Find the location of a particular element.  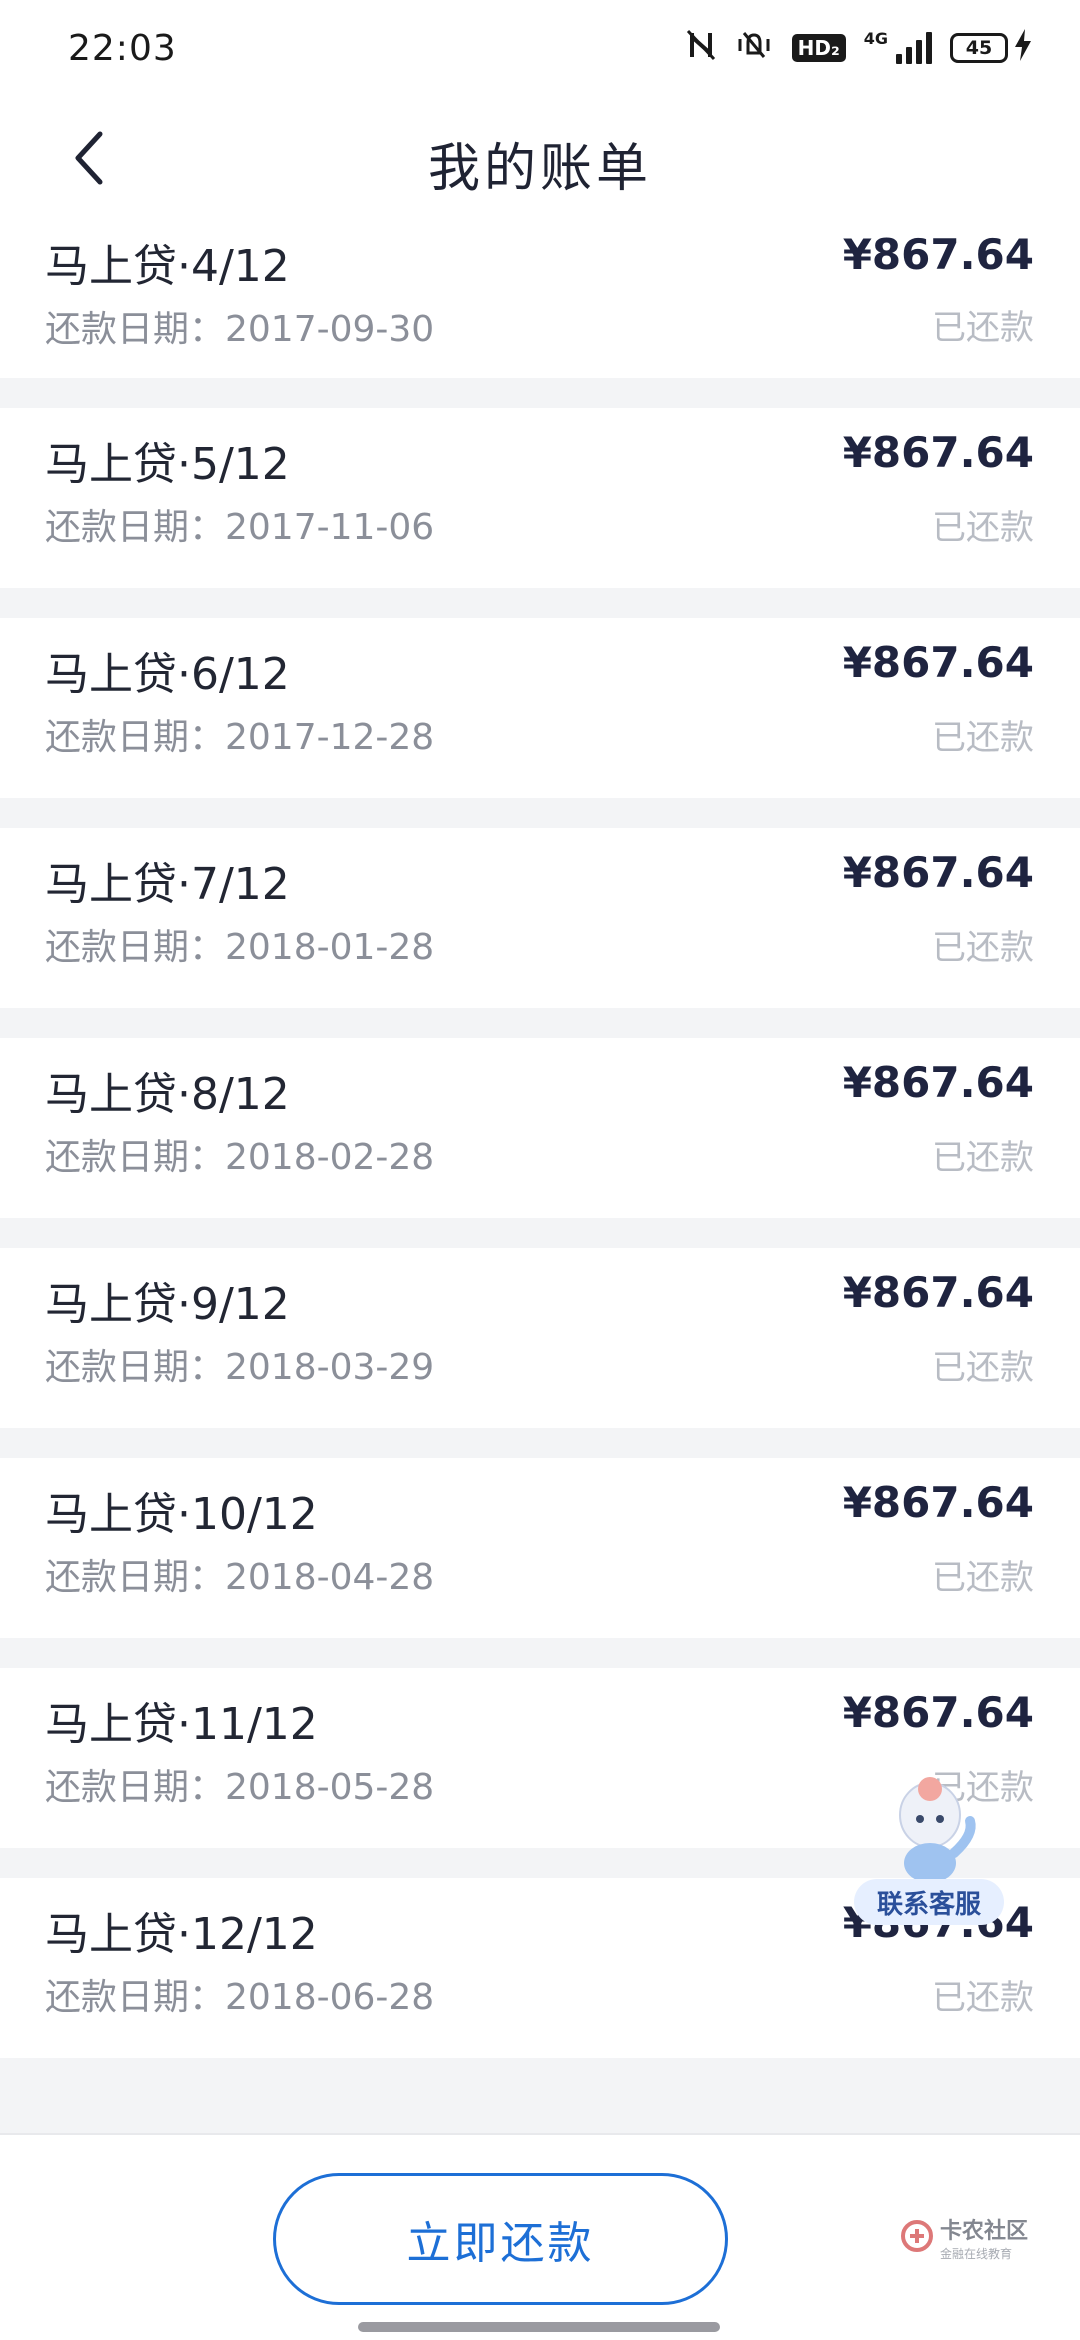

status-icons: HD₂ 4G 45 is located at coordinates (859, 48).